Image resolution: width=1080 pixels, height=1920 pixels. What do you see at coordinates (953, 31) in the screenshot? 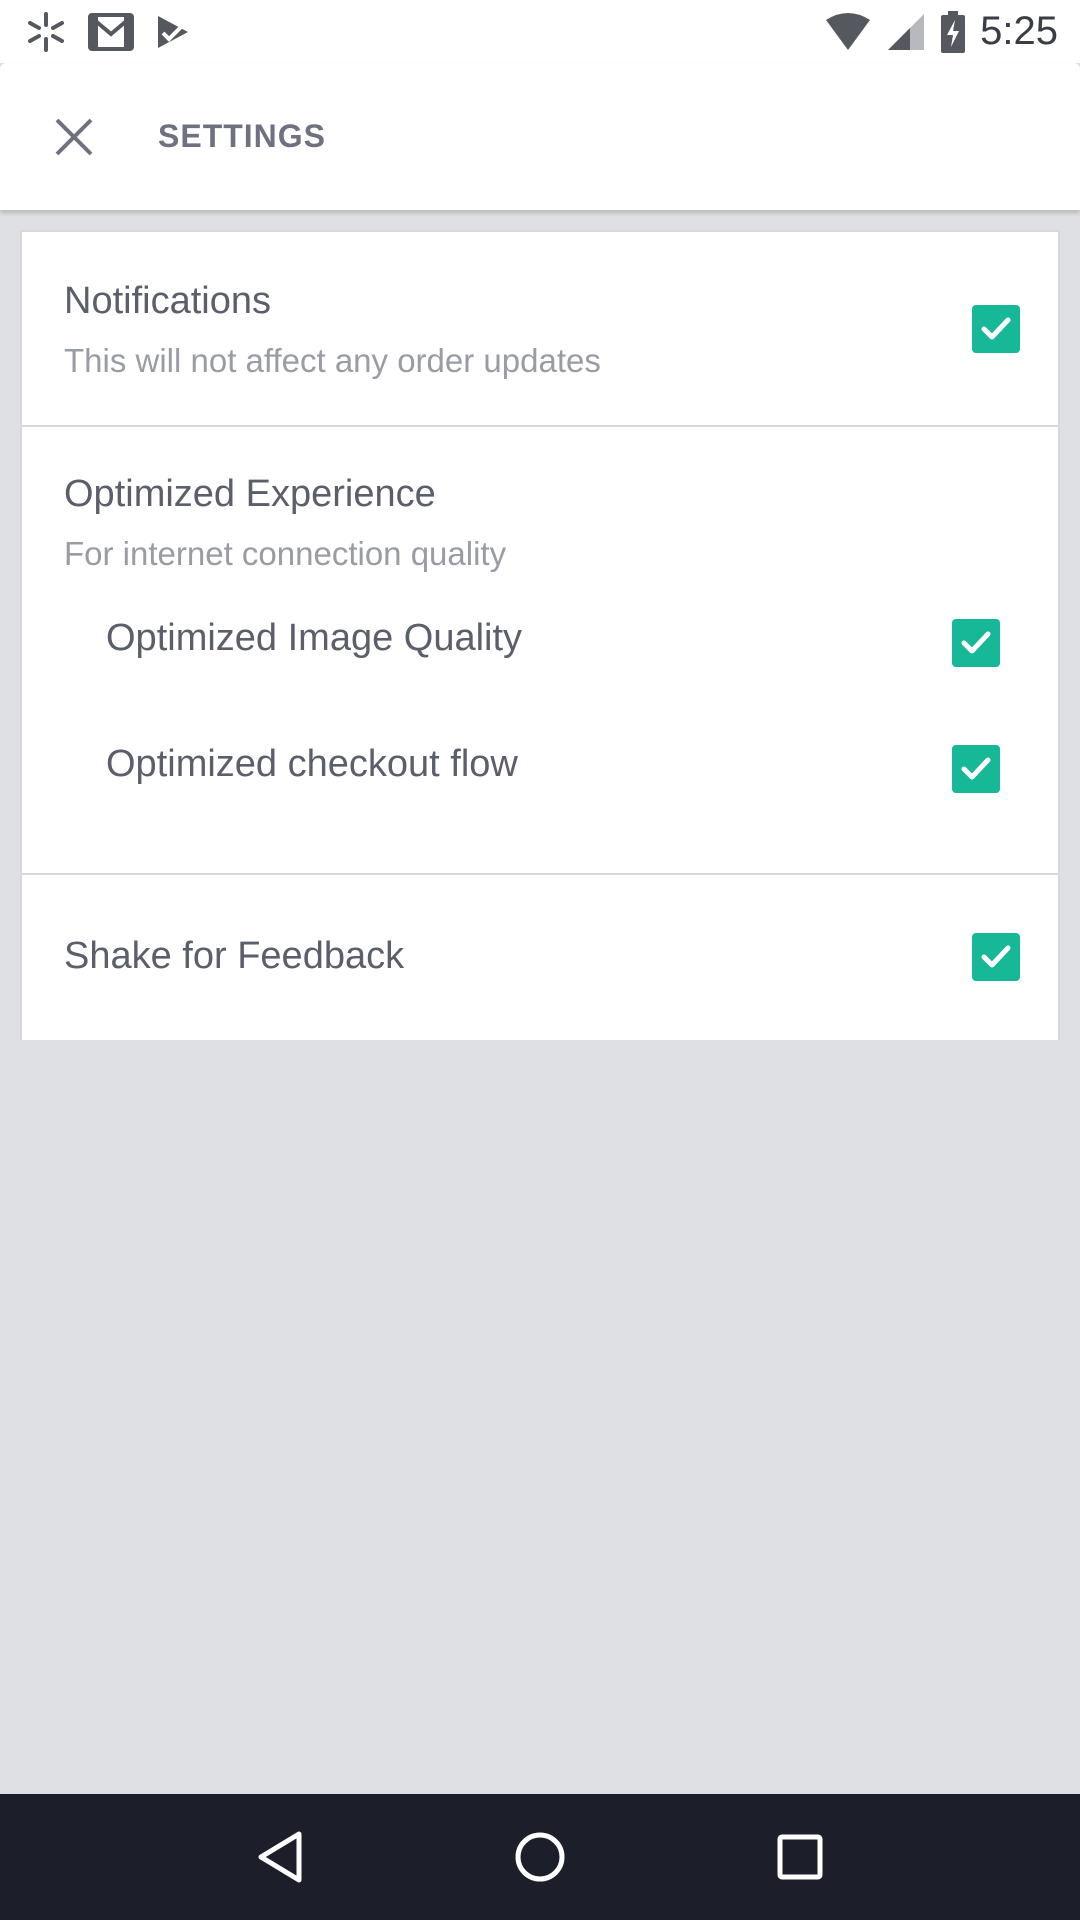
I see `battery-charging-icon` at bounding box center [953, 31].